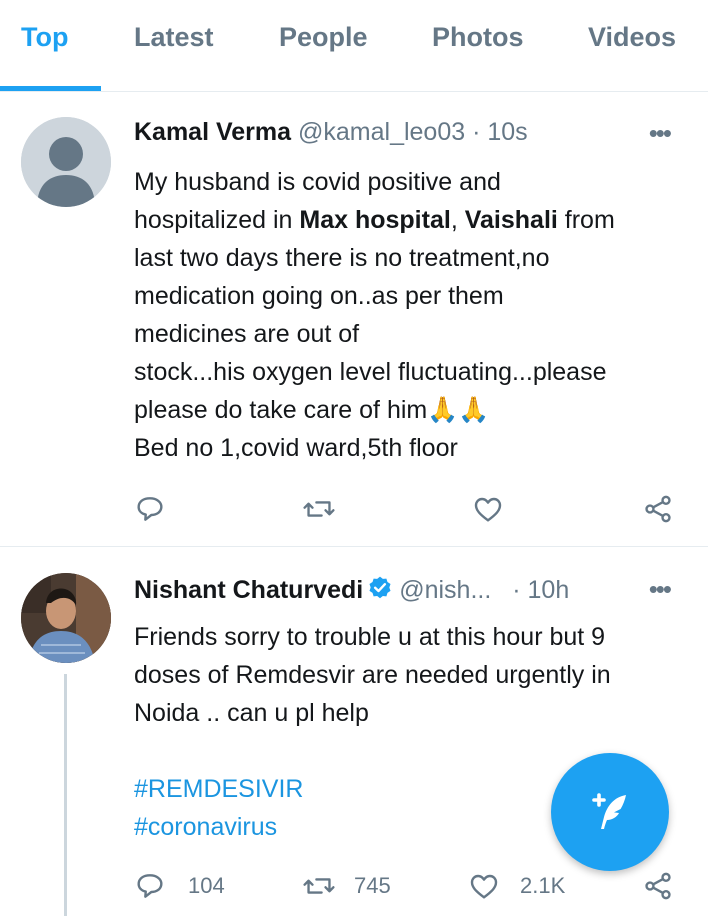  What do you see at coordinates (312, 410) in the screenshot?
I see `tweet-line: please do take care of him🙏🙏` at bounding box center [312, 410].